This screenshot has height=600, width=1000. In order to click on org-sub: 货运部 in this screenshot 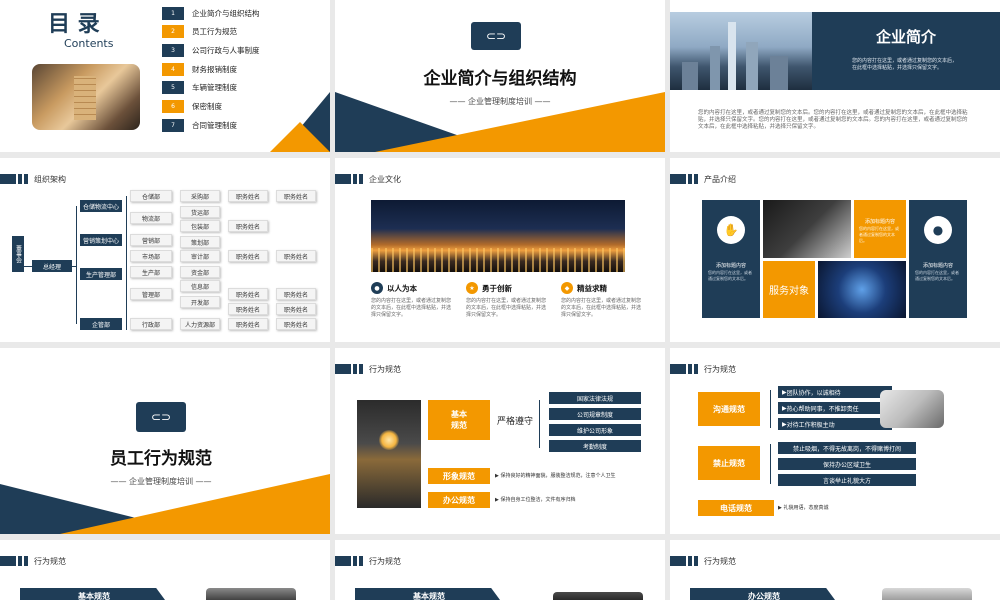, I will do `click(200, 212)`.